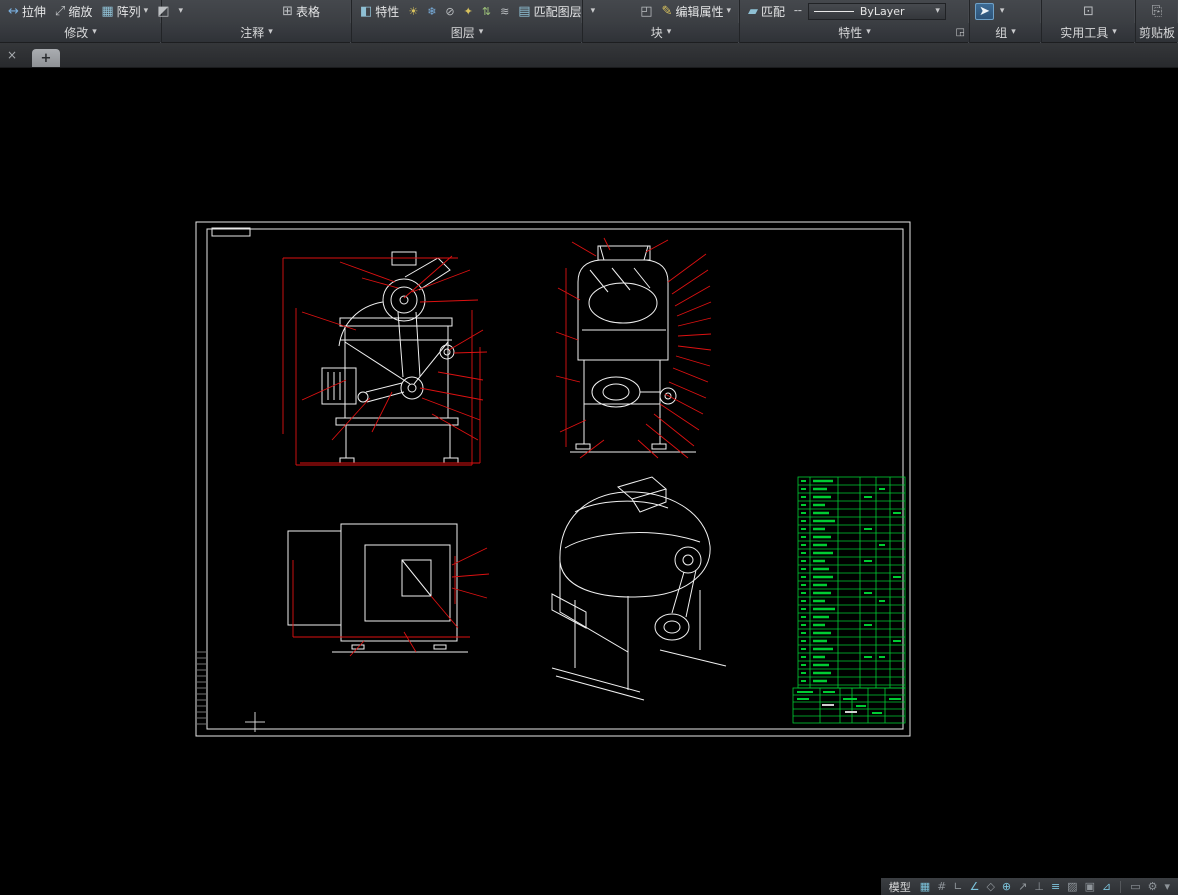  Describe the element at coordinates (1072, 886) in the screenshot. I see `lineweight-icon: ▨` at that location.